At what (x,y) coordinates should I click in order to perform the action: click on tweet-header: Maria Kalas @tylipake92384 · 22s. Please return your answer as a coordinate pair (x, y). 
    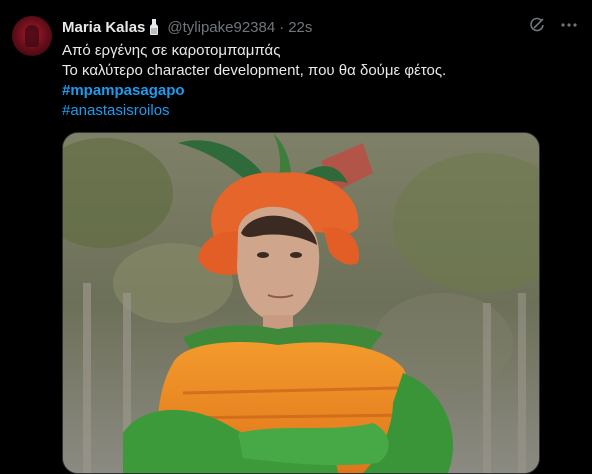
    Looking at the image, I should click on (187, 27).